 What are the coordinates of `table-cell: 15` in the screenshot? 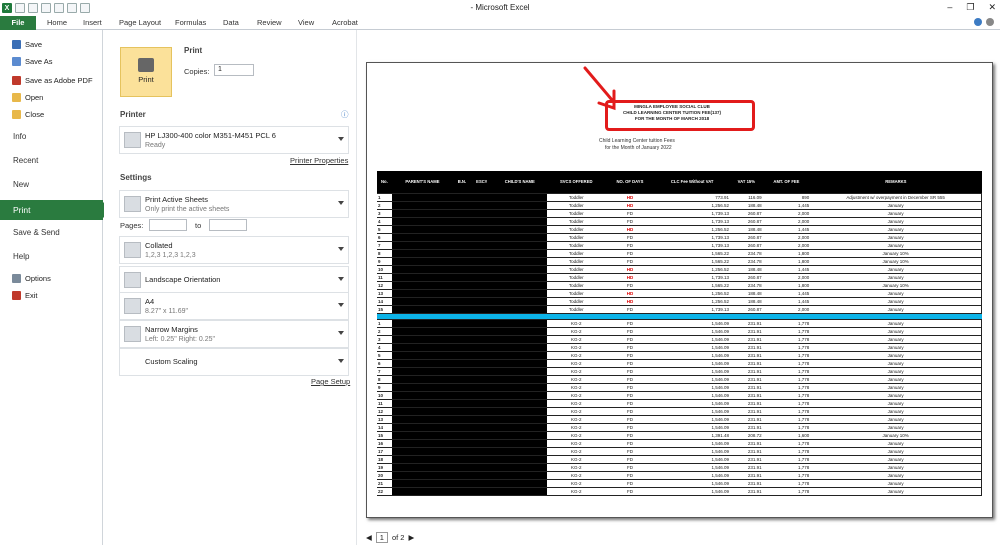 It's located at (384, 309).